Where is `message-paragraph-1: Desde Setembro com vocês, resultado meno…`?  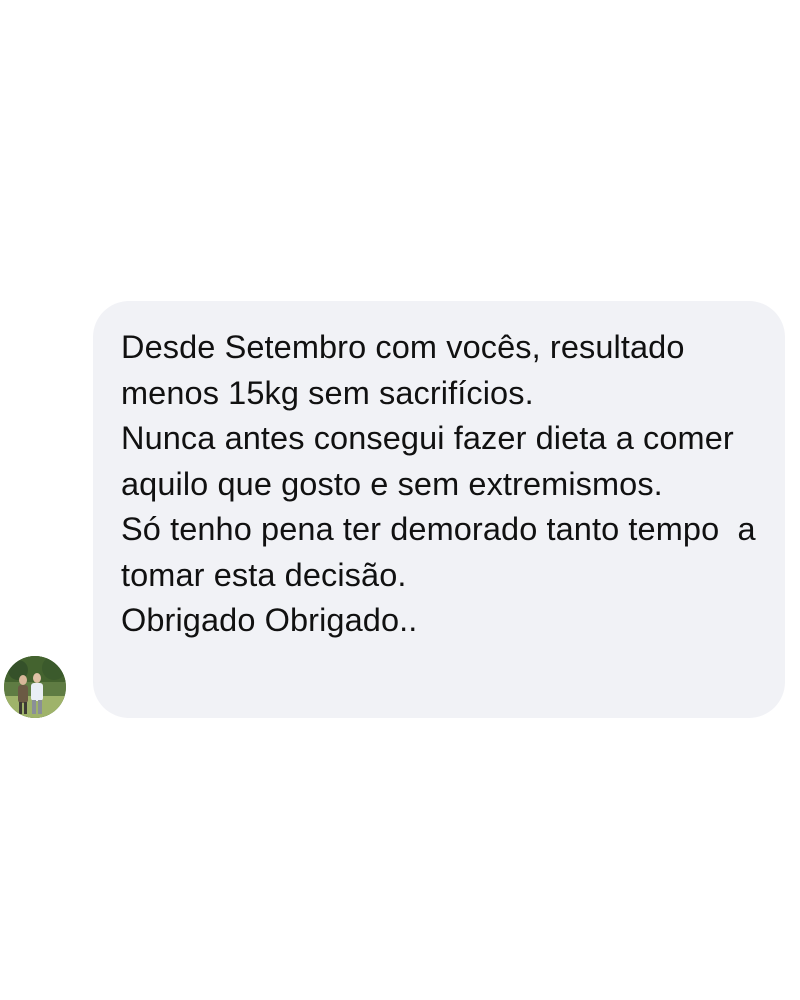
message-paragraph-1: Desde Setembro com vocês, resultado meno… is located at coordinates (407, 370).